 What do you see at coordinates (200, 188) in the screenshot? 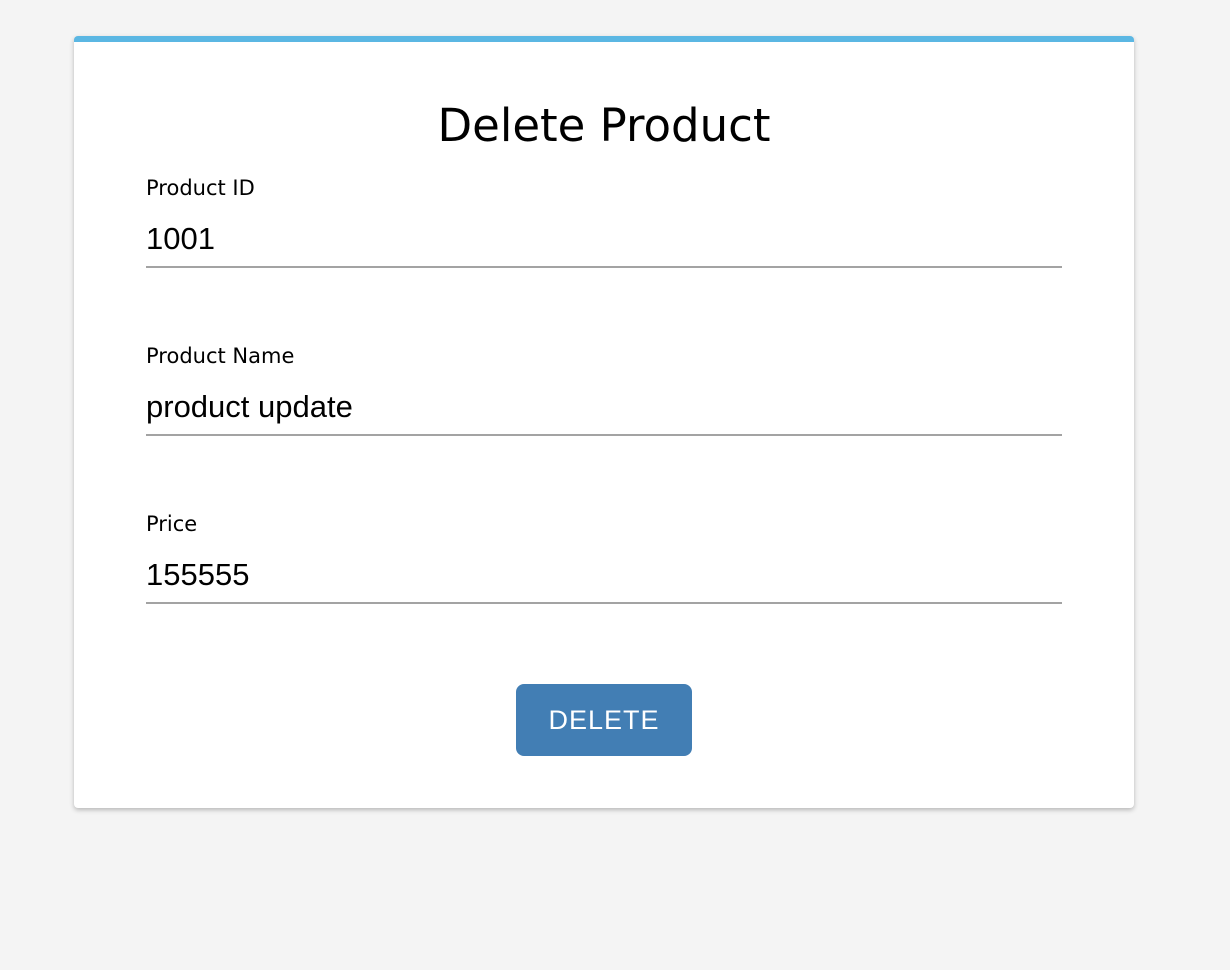
I see `product-id-label: Product ID` at bounding box center [200, 188].